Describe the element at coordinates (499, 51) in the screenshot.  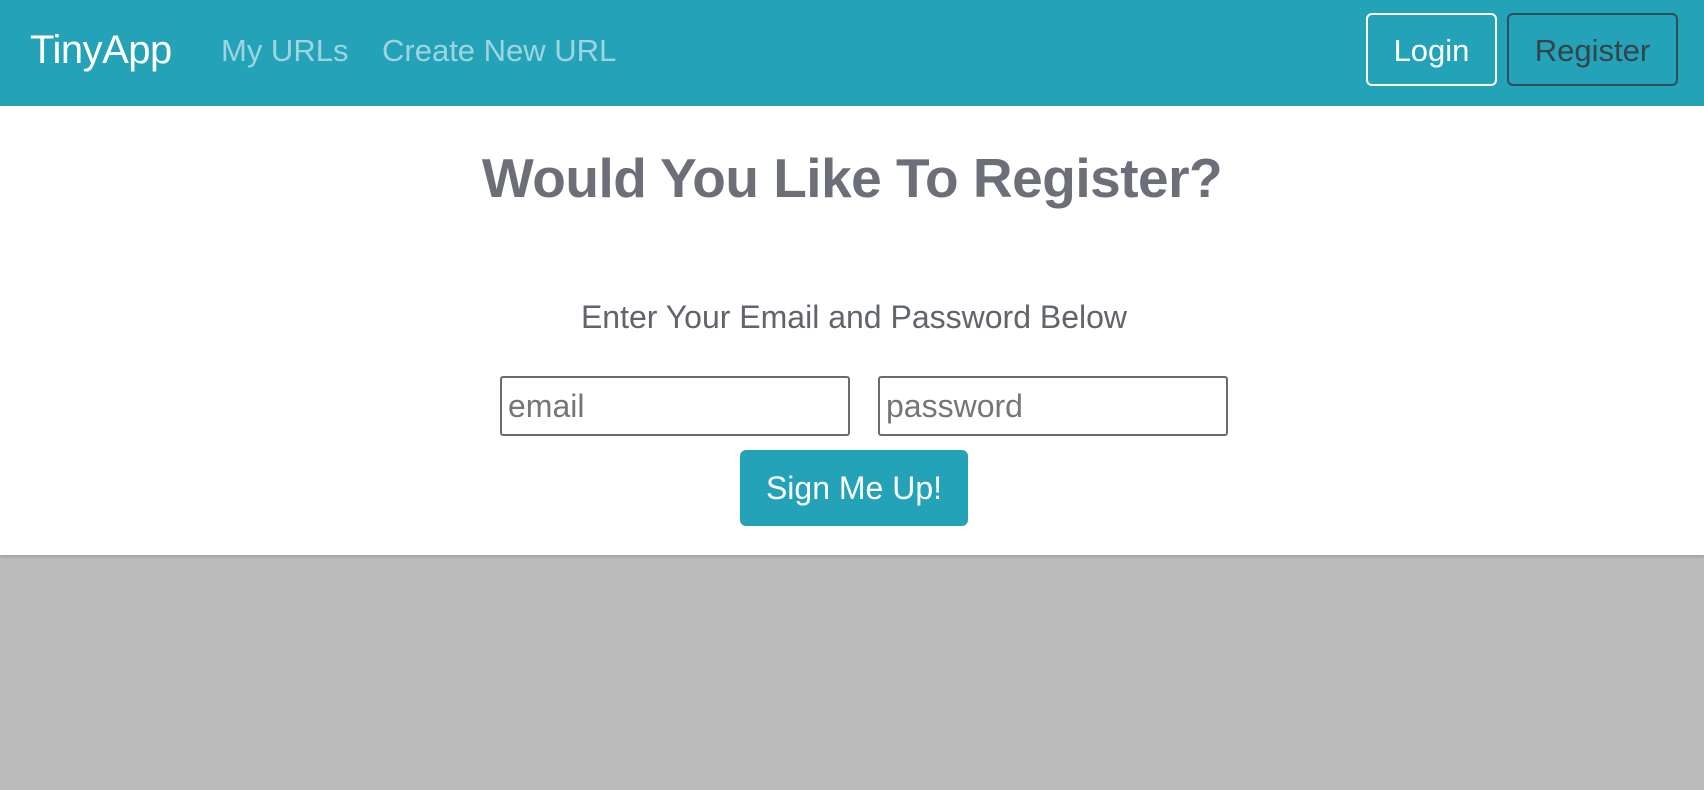
I see `nav-link-create-new-url: Create New URL` at that location.